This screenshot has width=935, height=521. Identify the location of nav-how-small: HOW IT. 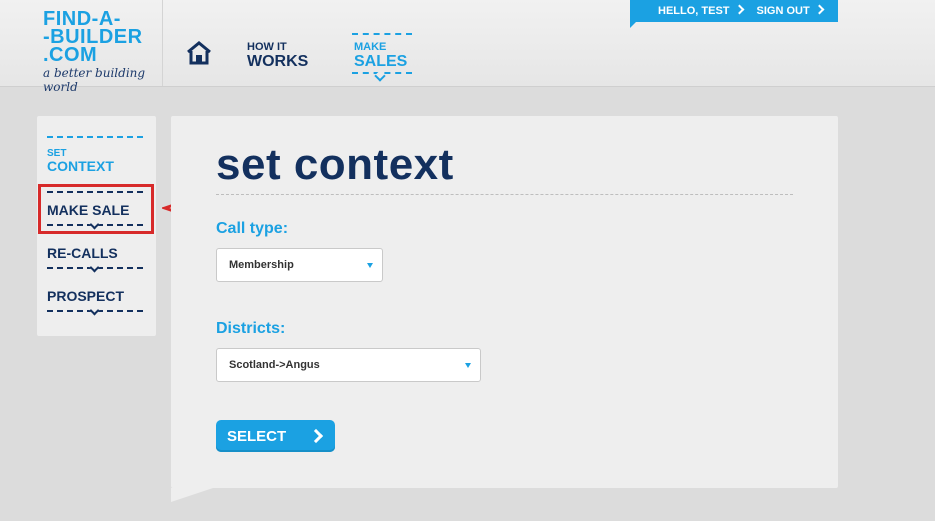
(267, 47).